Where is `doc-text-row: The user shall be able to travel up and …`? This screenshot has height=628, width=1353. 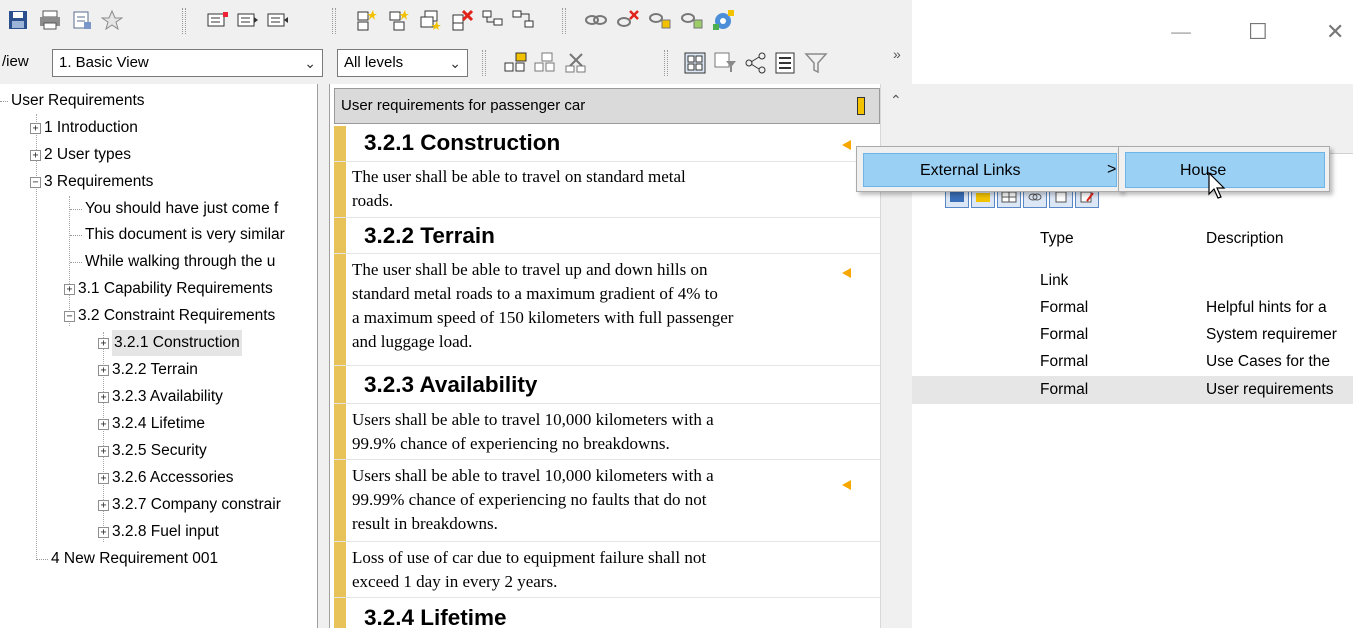
doc-text-row: The user shall be able to travel up and … is located at coordinates (607, 310).